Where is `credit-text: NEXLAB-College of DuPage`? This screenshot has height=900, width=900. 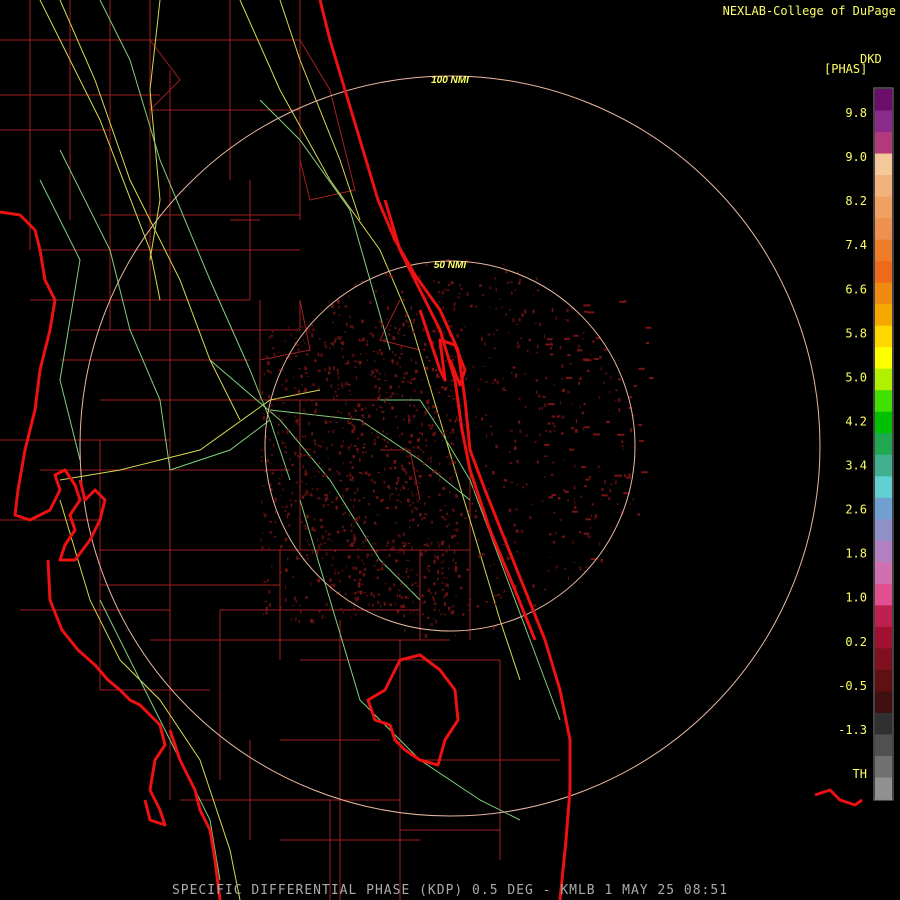
credit-text: NEXLAB-College of DuPage is located at coordinates (809, 11).